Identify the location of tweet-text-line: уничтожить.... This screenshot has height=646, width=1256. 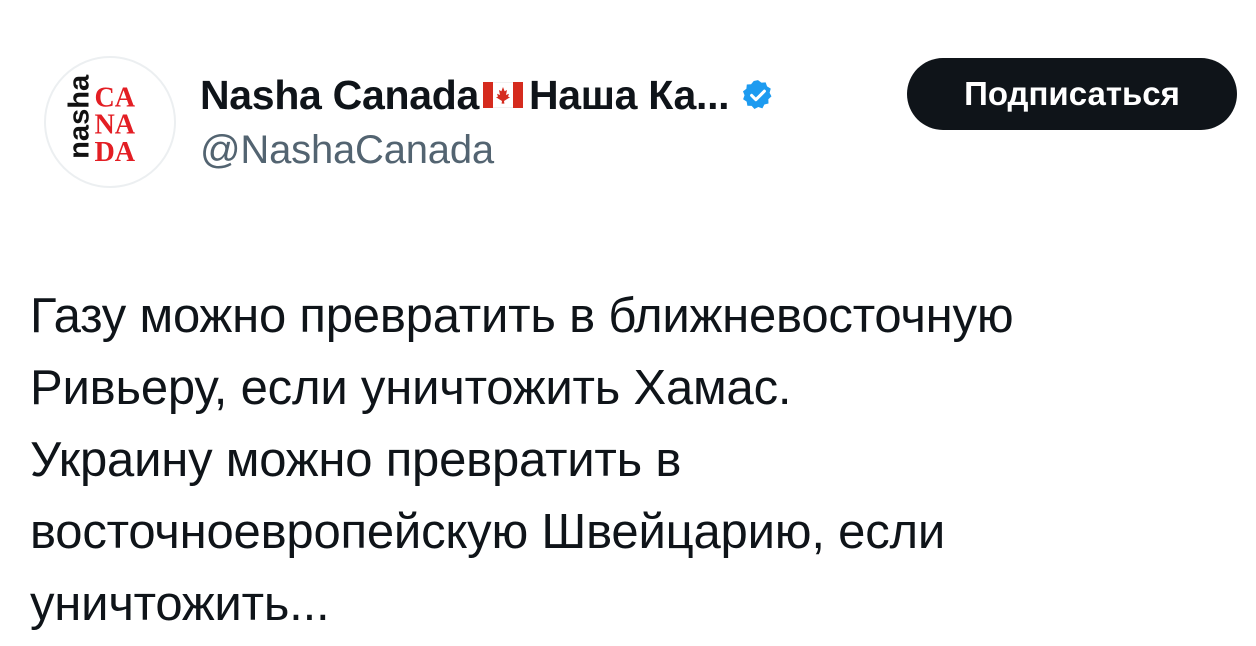
(180, 604).